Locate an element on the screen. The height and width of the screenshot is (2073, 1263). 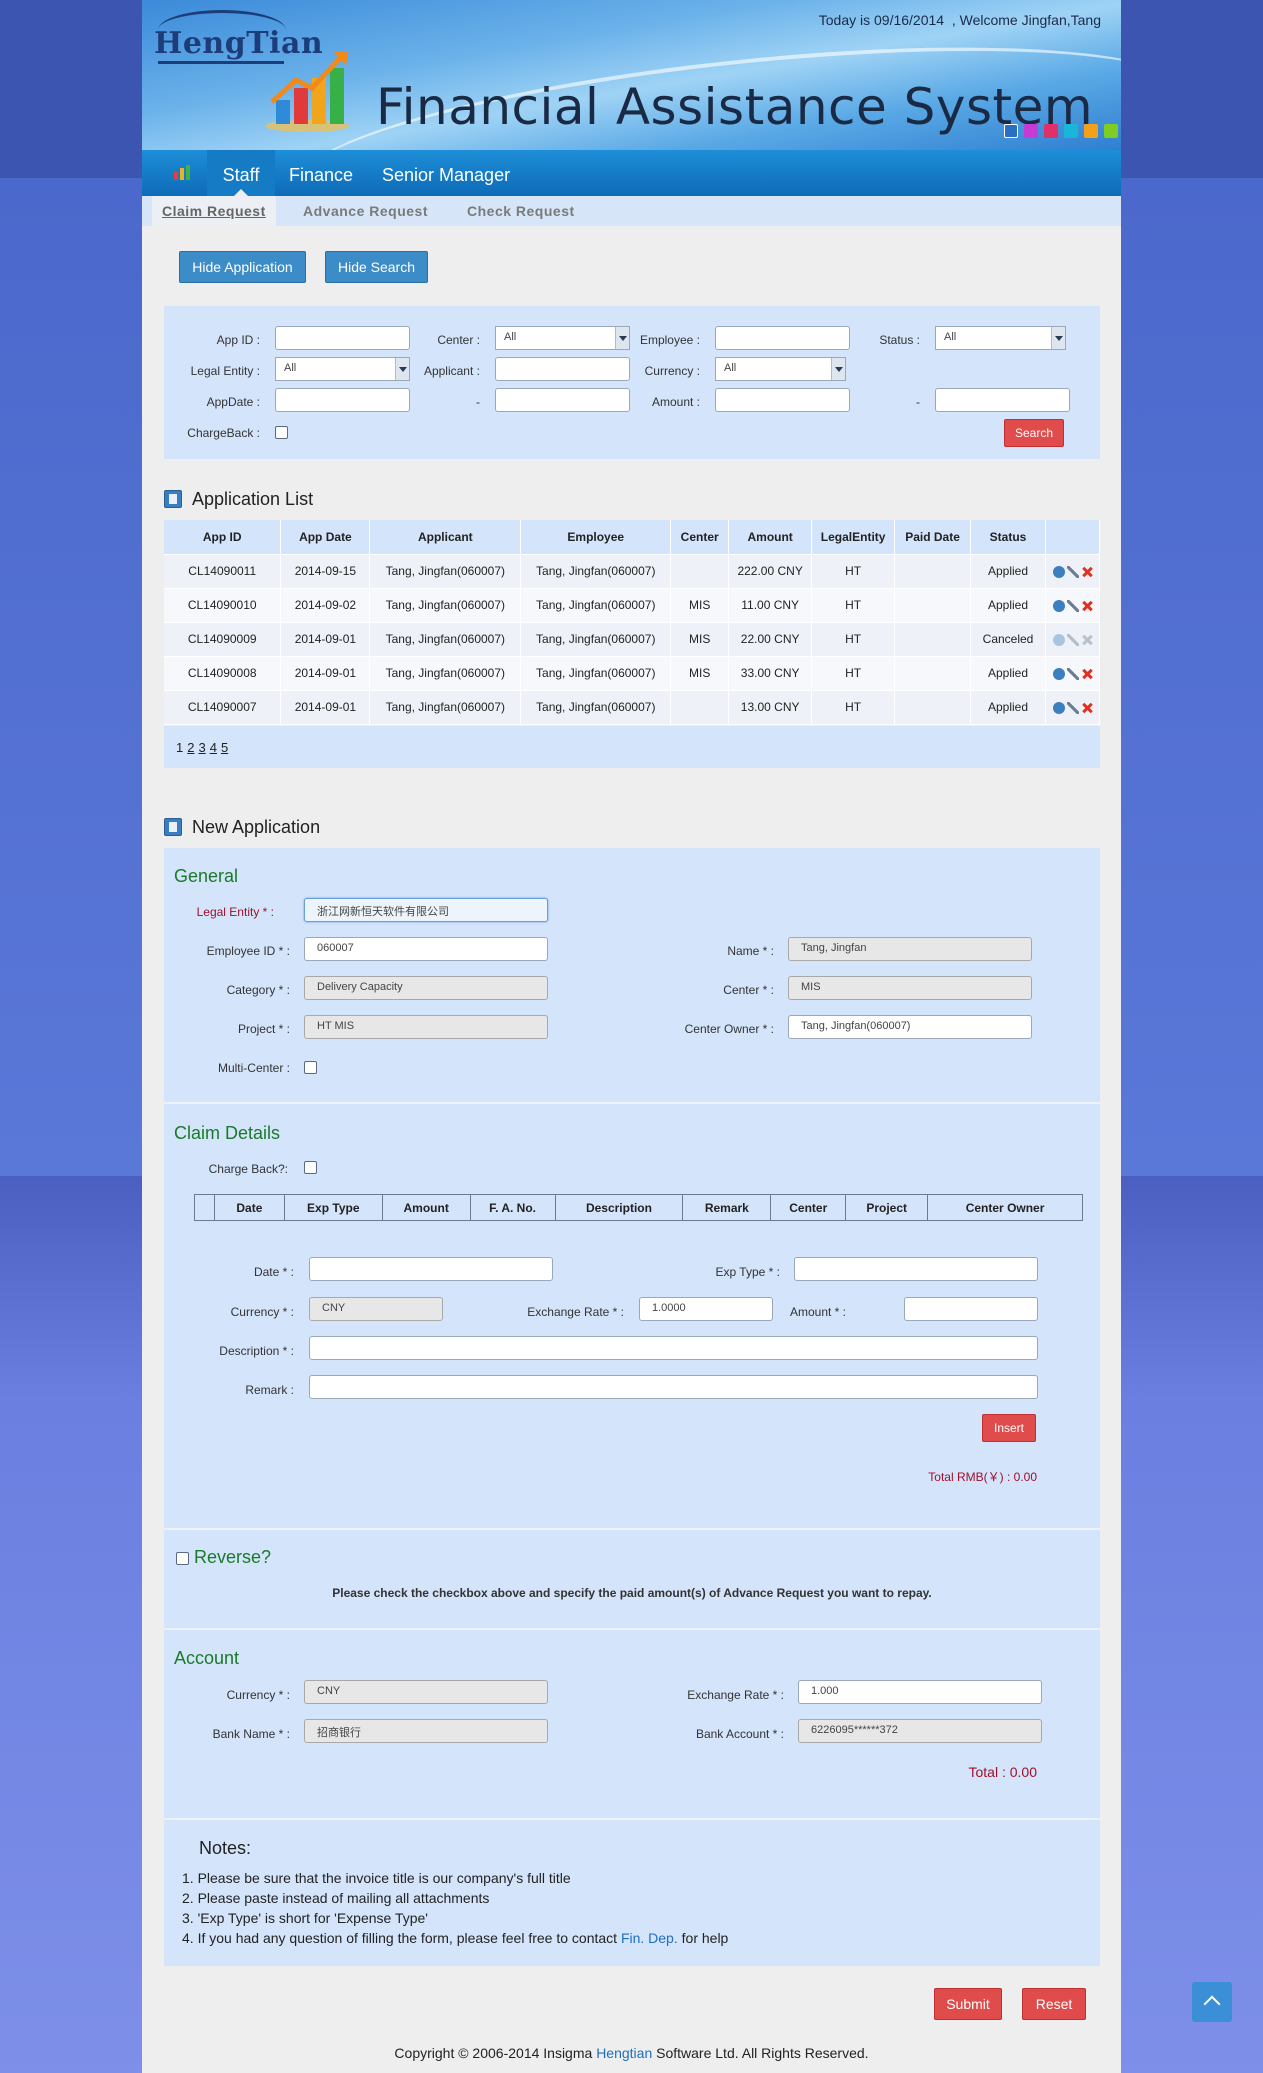
cell-app-id: CL14090007 is located at coordinates (223, 707).